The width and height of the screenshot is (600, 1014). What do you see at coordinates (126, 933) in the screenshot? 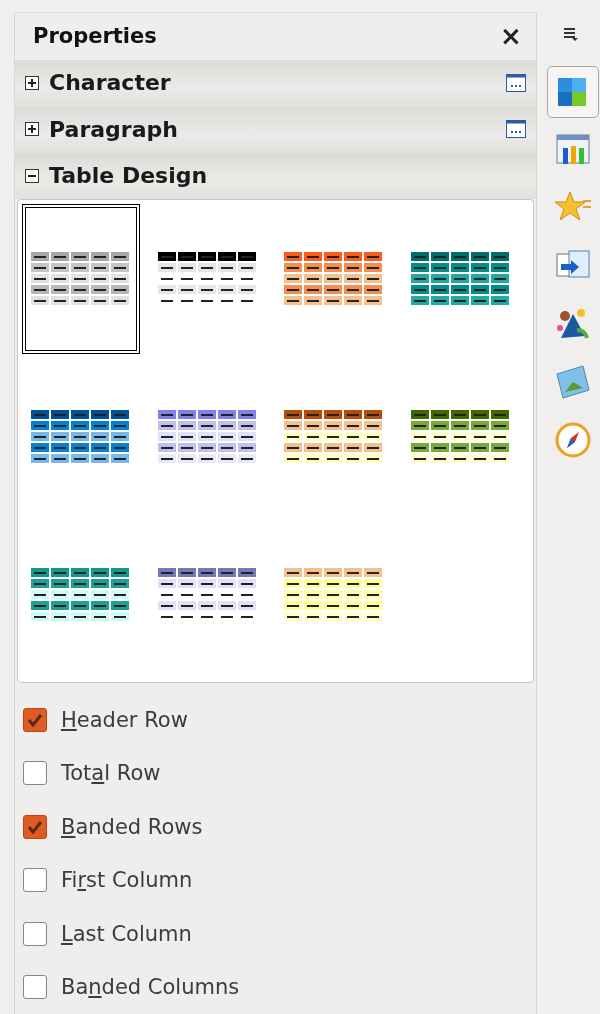
I see `option-label: Last Column` at bounding box center [126, 933].